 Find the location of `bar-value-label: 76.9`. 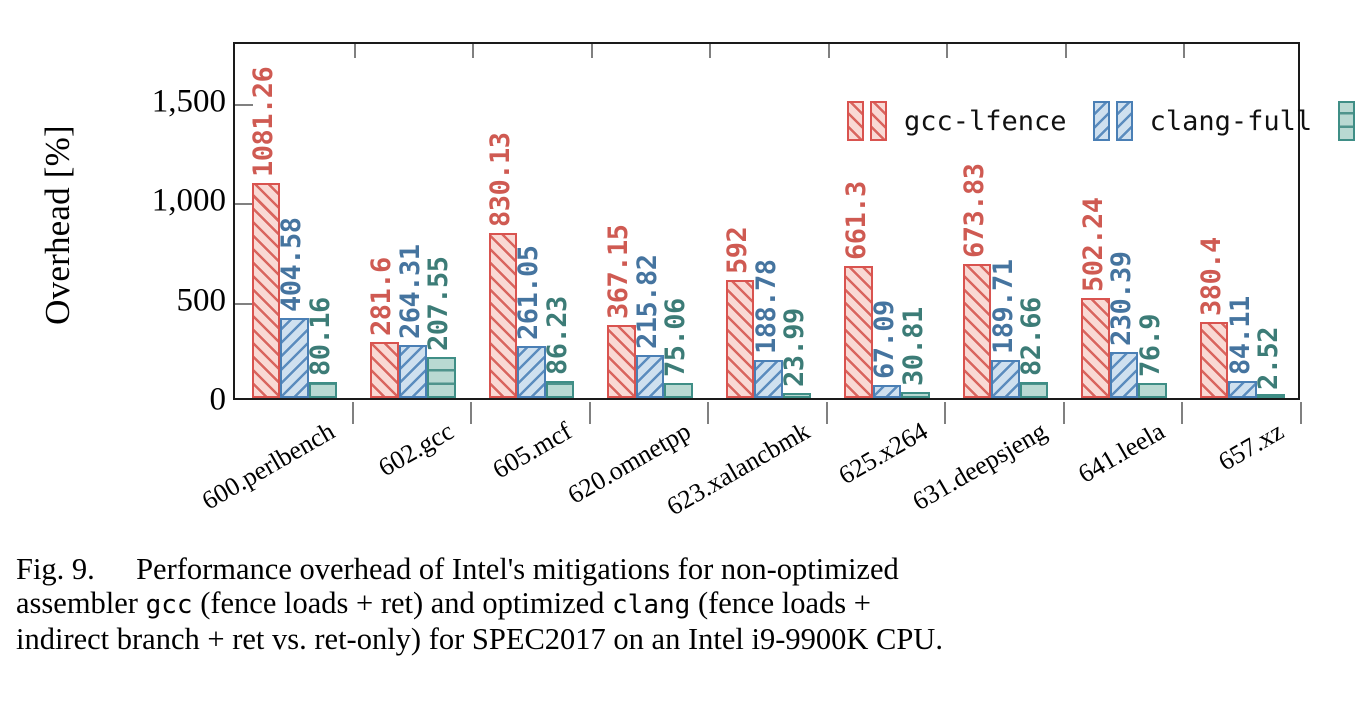

bar-value-label: 76.9 is located at coordinates (1150, 345).